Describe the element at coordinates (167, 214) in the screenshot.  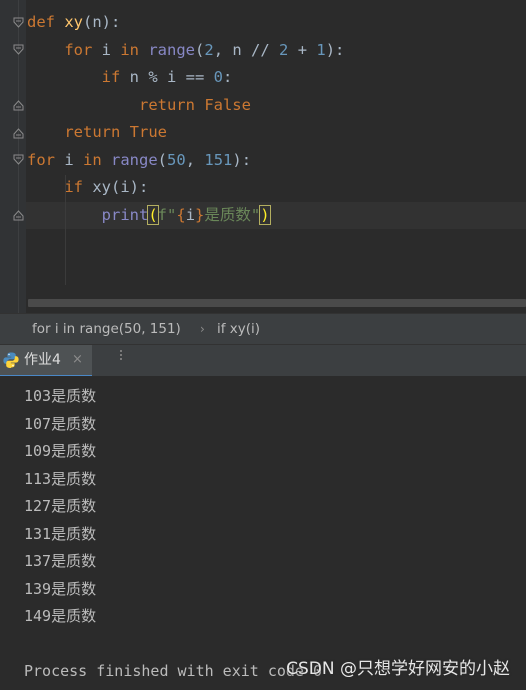
I see `code-token: f"` at that location.